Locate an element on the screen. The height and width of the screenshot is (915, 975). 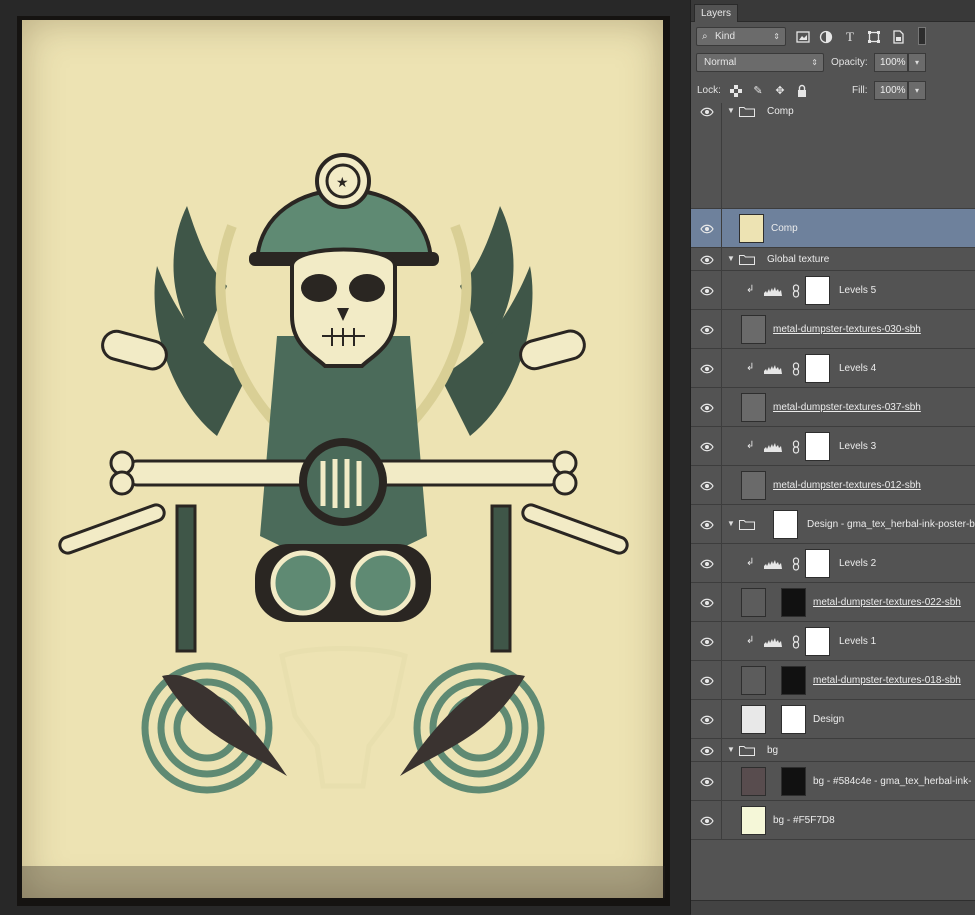
layer-row: metal-dumpster-textures-037-sbh is located at coordinates (833, 407).